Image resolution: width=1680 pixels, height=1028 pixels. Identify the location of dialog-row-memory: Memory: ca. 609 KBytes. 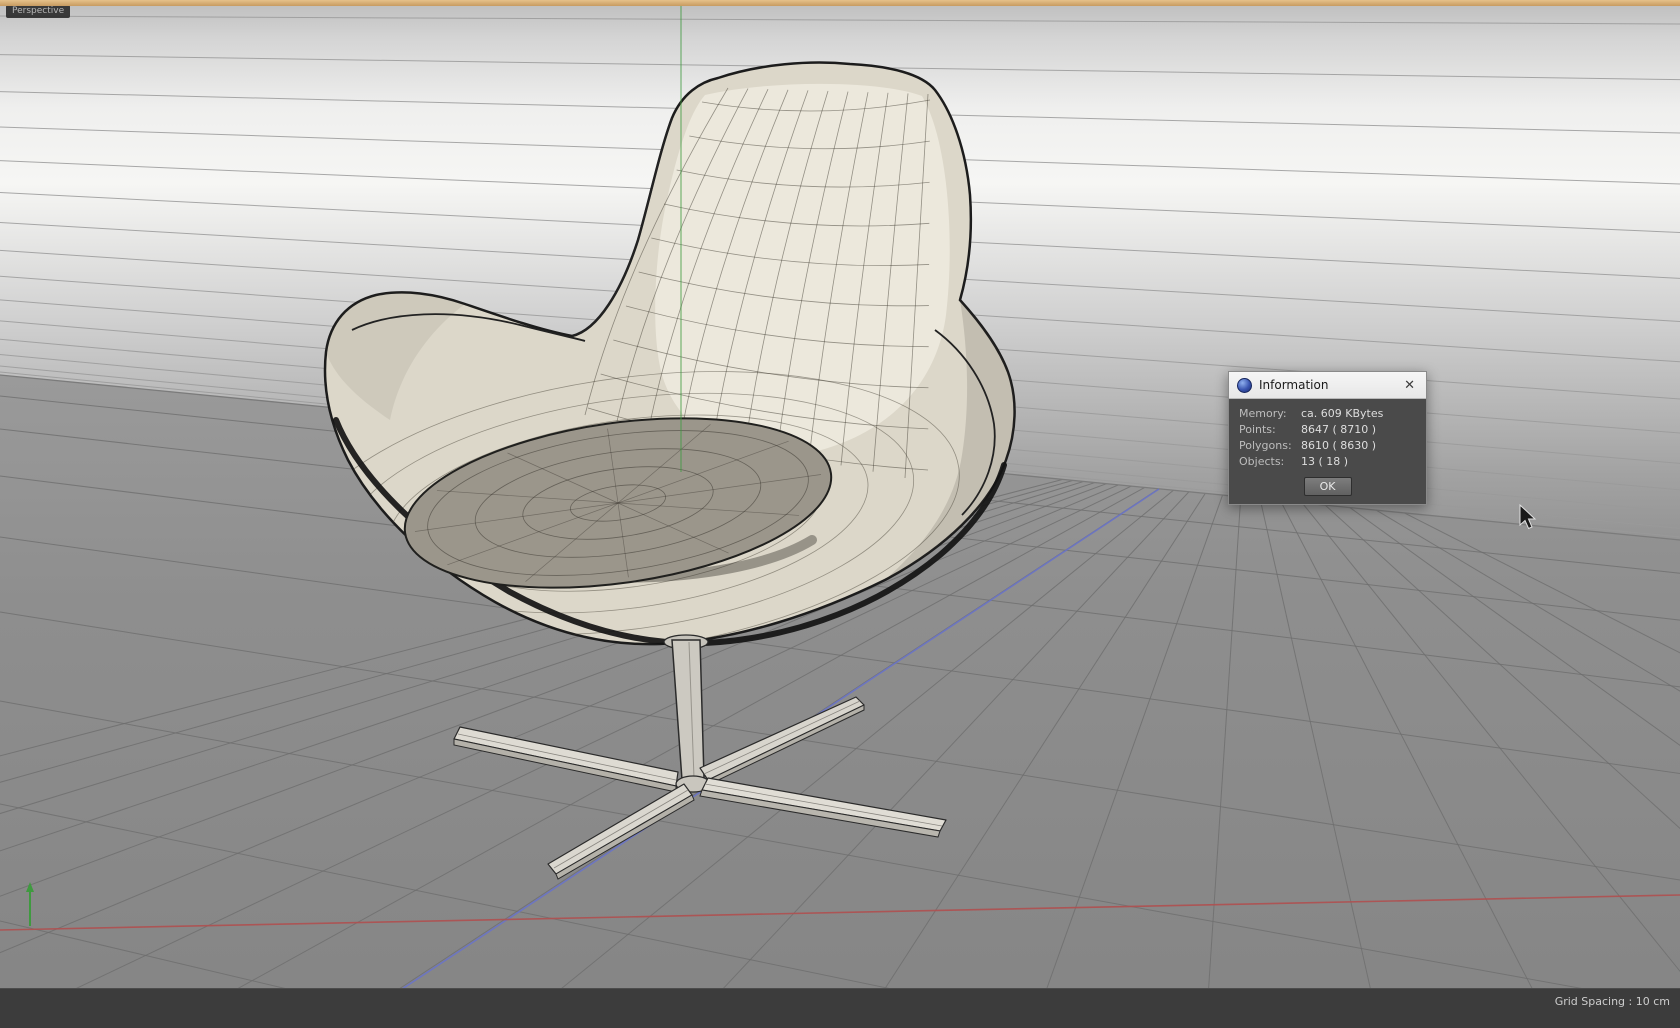
(1327, 414).